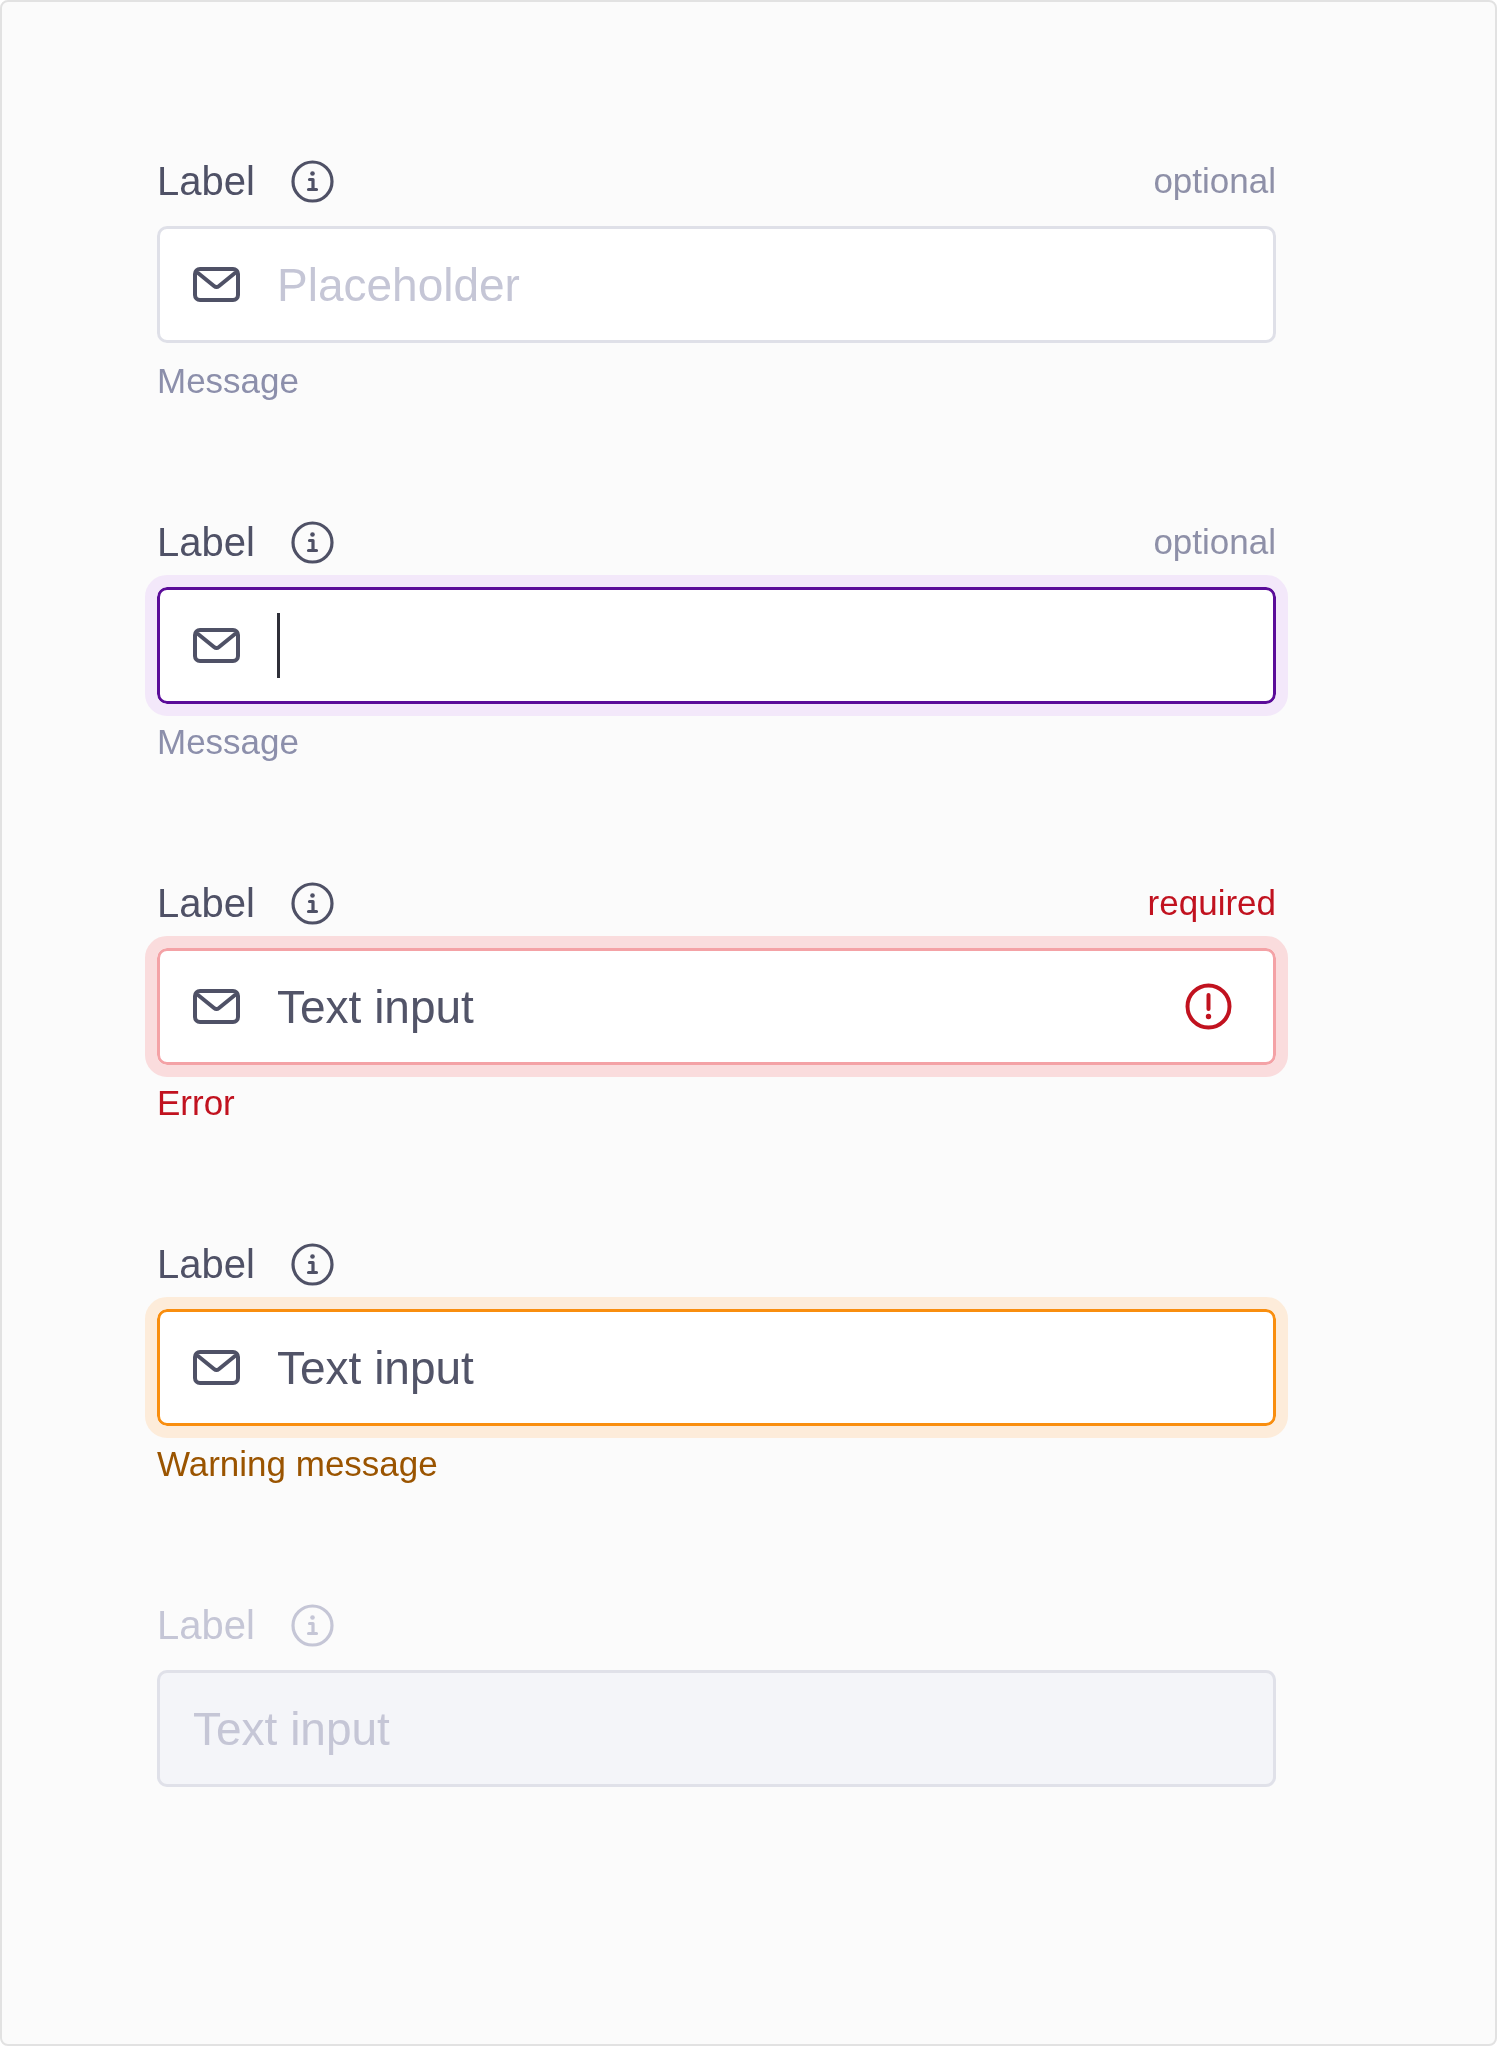  Describe the element at coordinates (716, 645) in the screenshot. I see `text-input-field` at that location.